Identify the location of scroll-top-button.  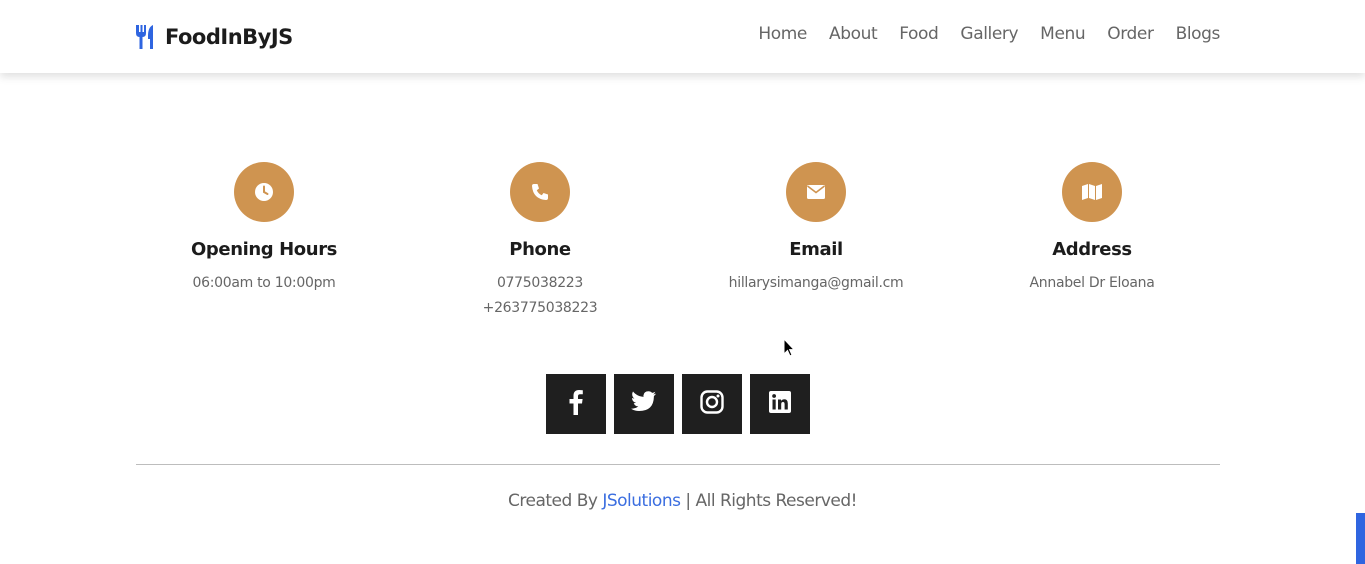
(1360, 538).